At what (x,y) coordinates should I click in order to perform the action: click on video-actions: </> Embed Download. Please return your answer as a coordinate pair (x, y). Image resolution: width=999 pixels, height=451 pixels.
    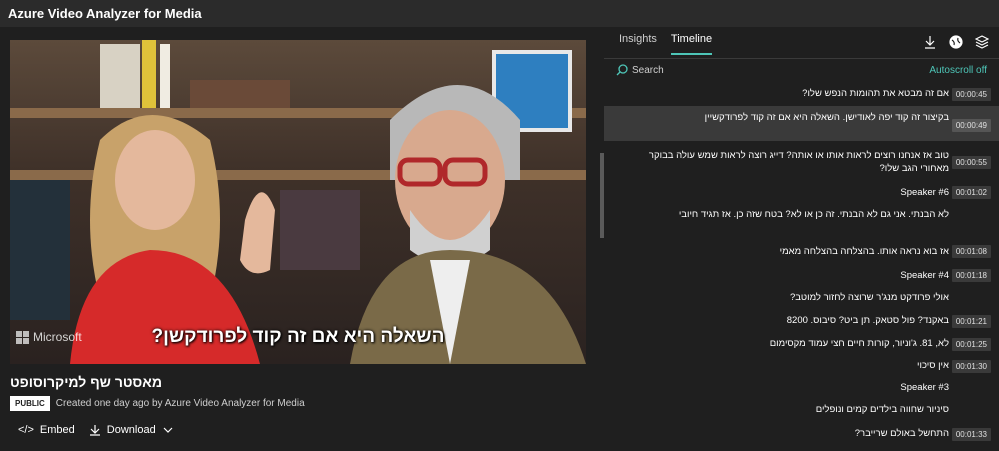
    Looking at the image, I should click on (96, 430).